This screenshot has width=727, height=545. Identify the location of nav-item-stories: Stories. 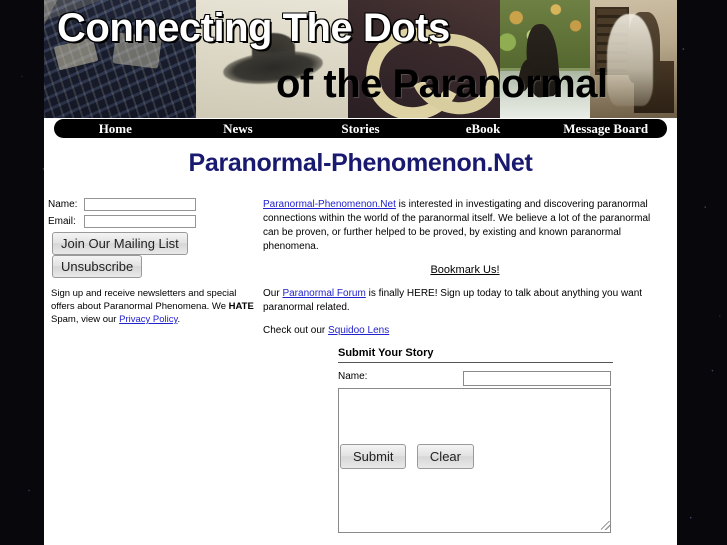
(360, 129).